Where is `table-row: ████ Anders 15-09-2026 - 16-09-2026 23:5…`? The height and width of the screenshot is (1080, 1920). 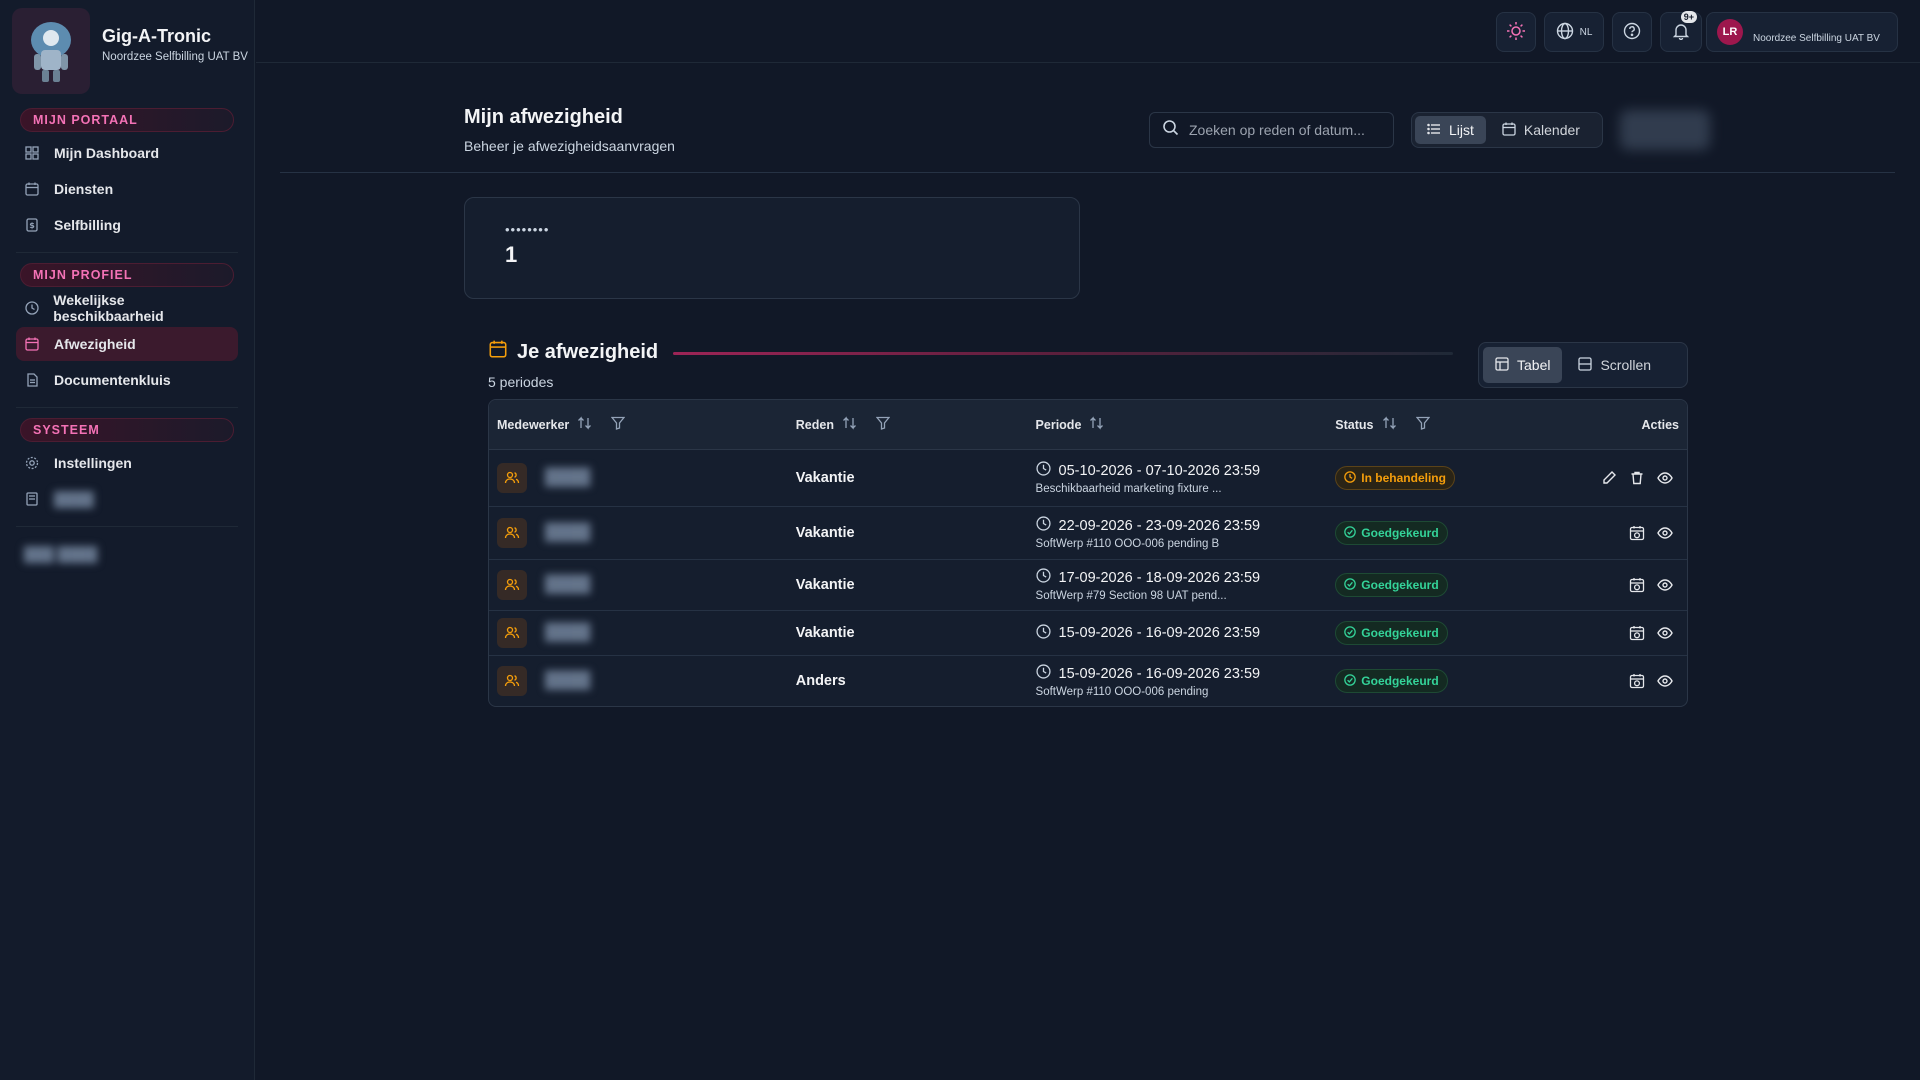 table-row: ████ Anders 15-09-2026 - 16-09-2026 23:5… is located at coordinates (1088, 681).